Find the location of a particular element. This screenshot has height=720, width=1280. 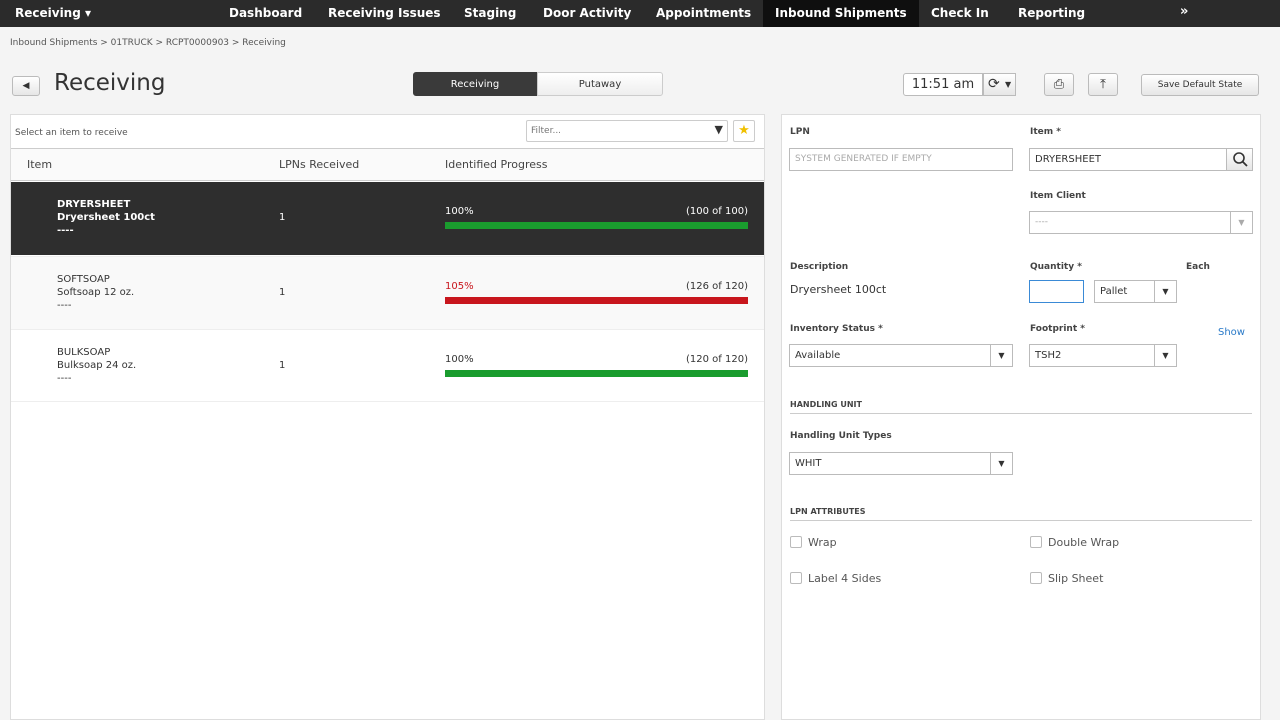

item-code: DRYERSHEET is located at coordinates (94, 204).